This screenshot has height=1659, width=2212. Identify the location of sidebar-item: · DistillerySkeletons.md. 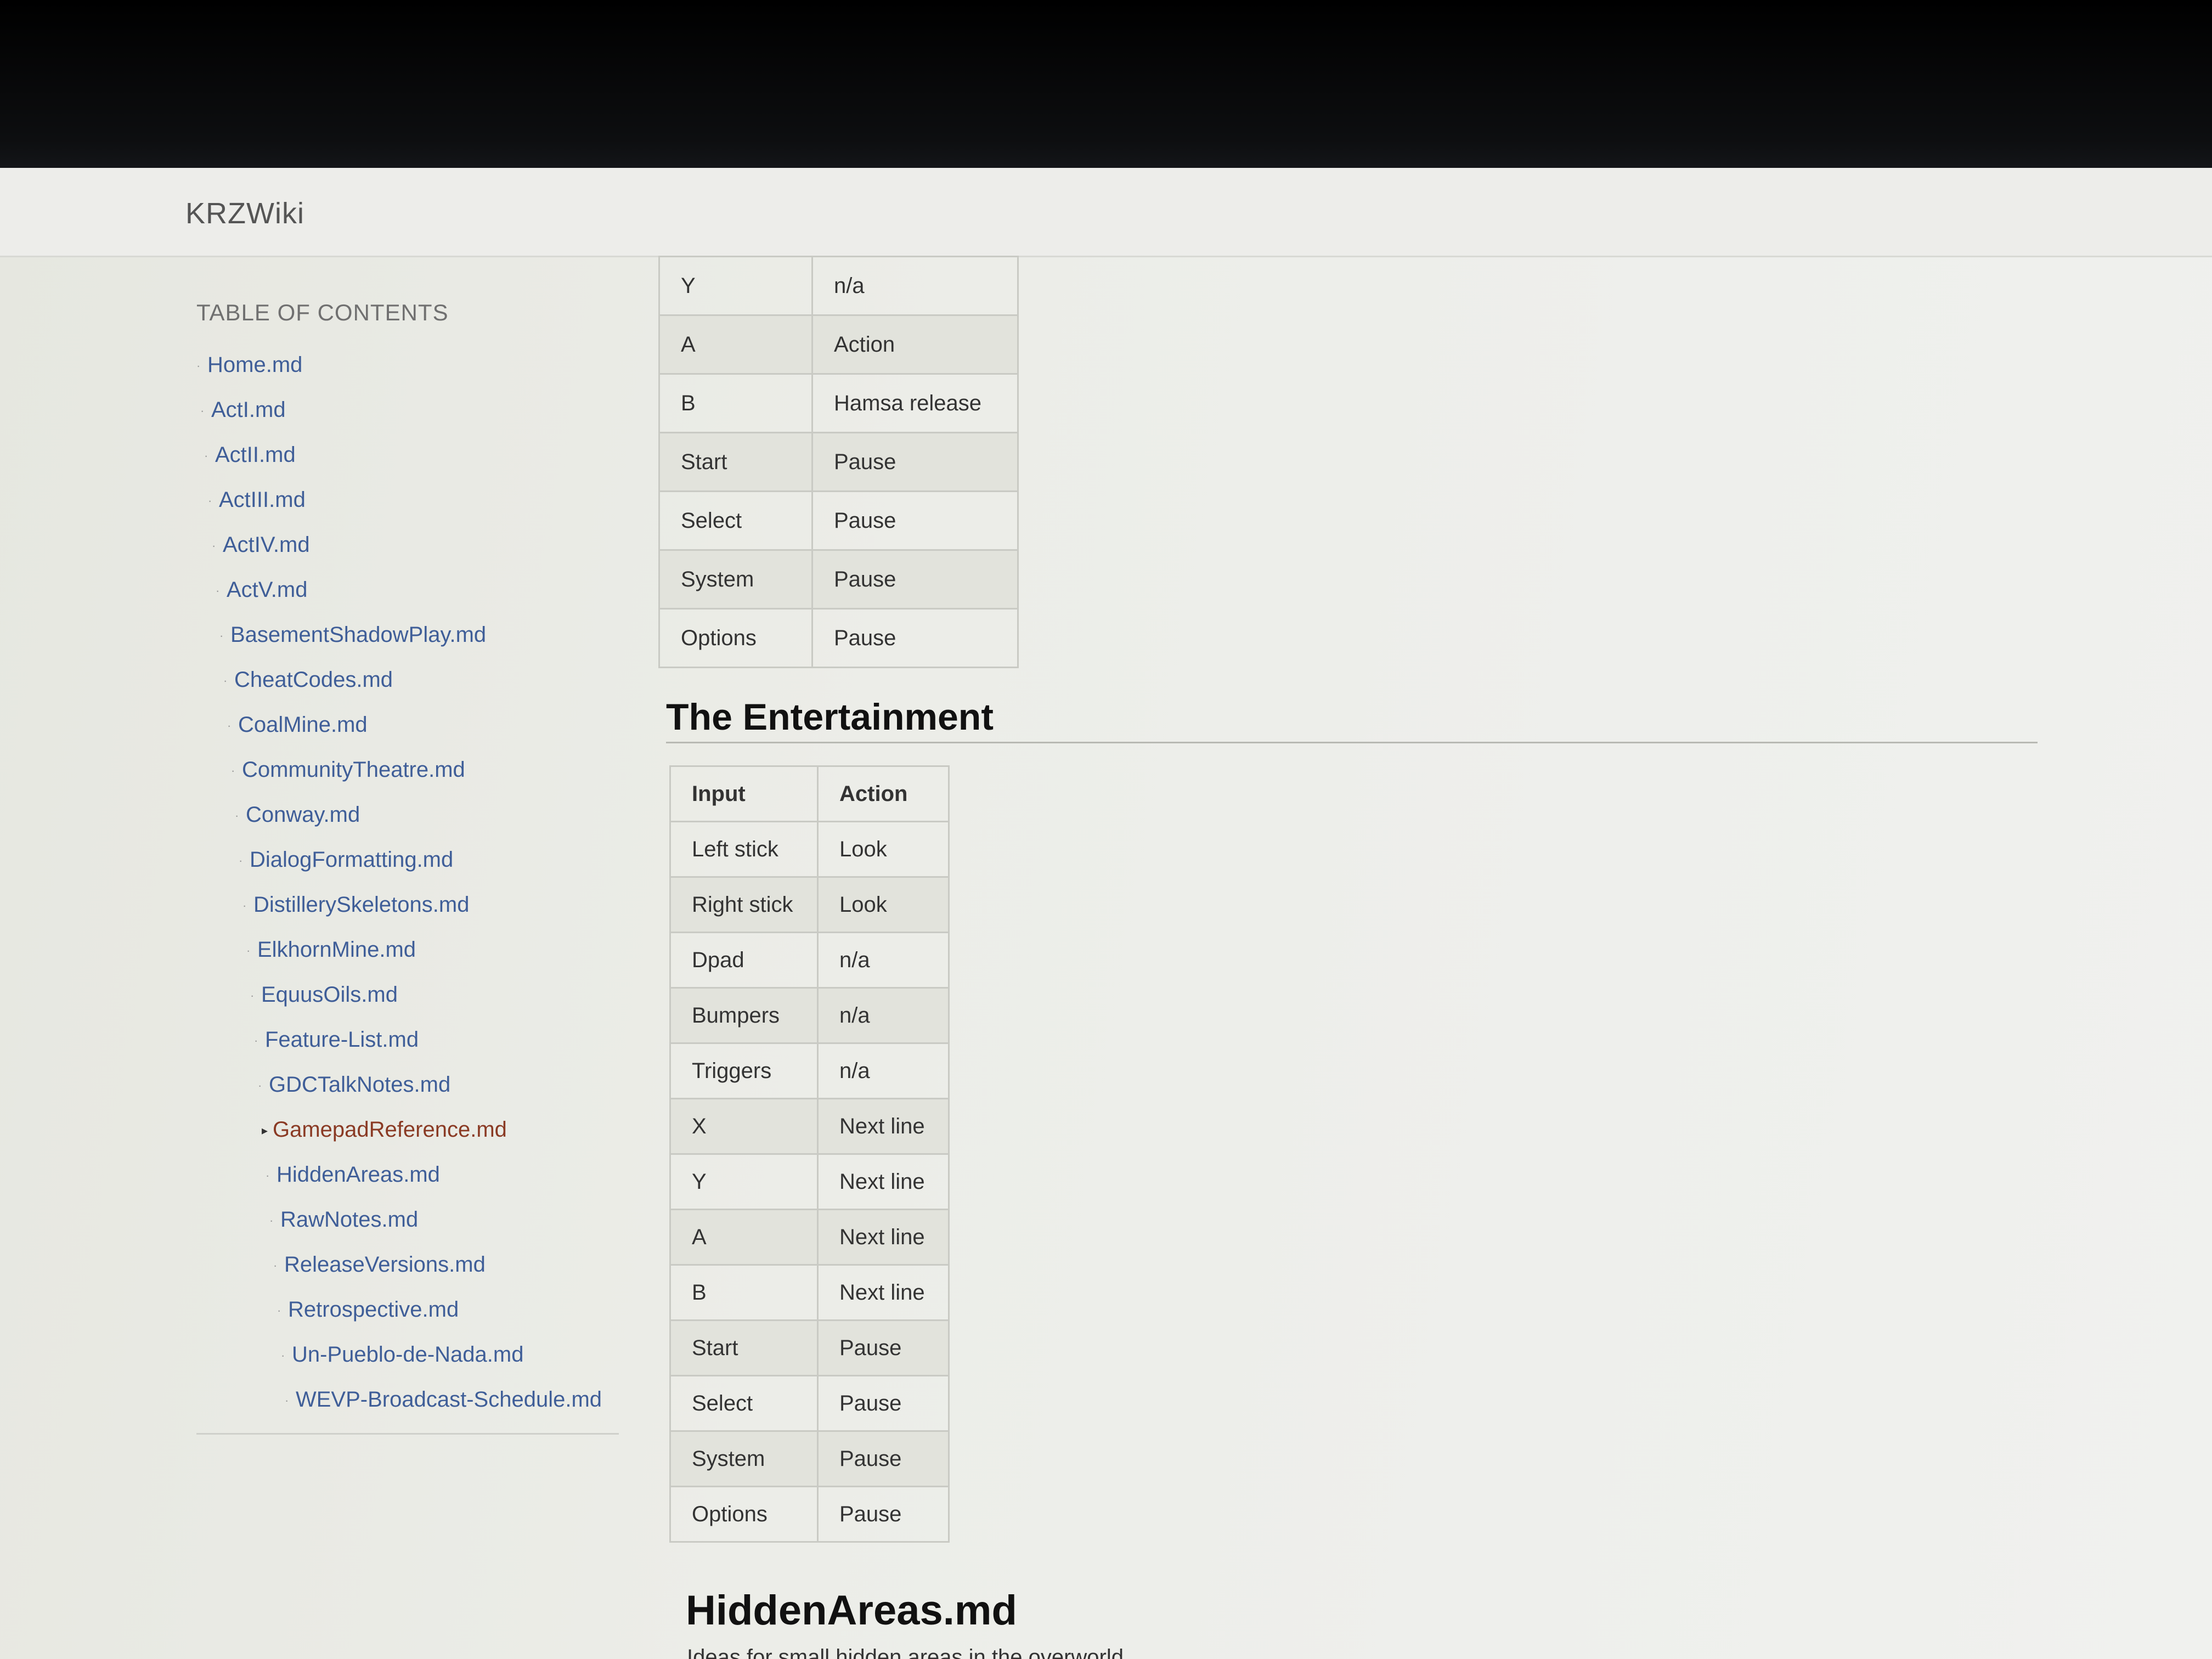
(407, 904).